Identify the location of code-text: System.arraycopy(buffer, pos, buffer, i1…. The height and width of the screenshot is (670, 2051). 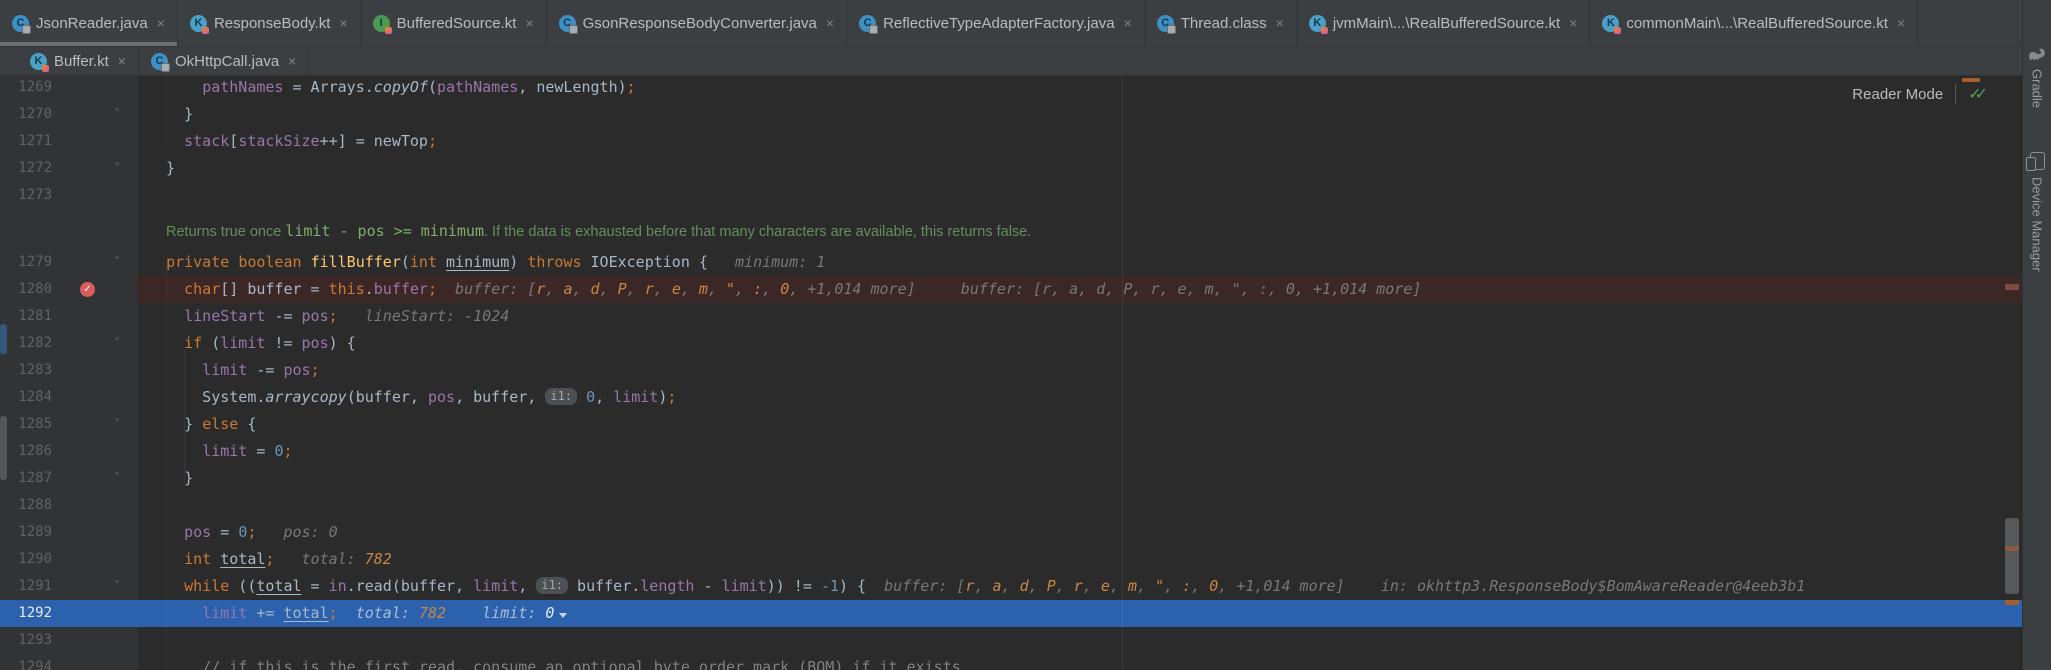
(412, 397).